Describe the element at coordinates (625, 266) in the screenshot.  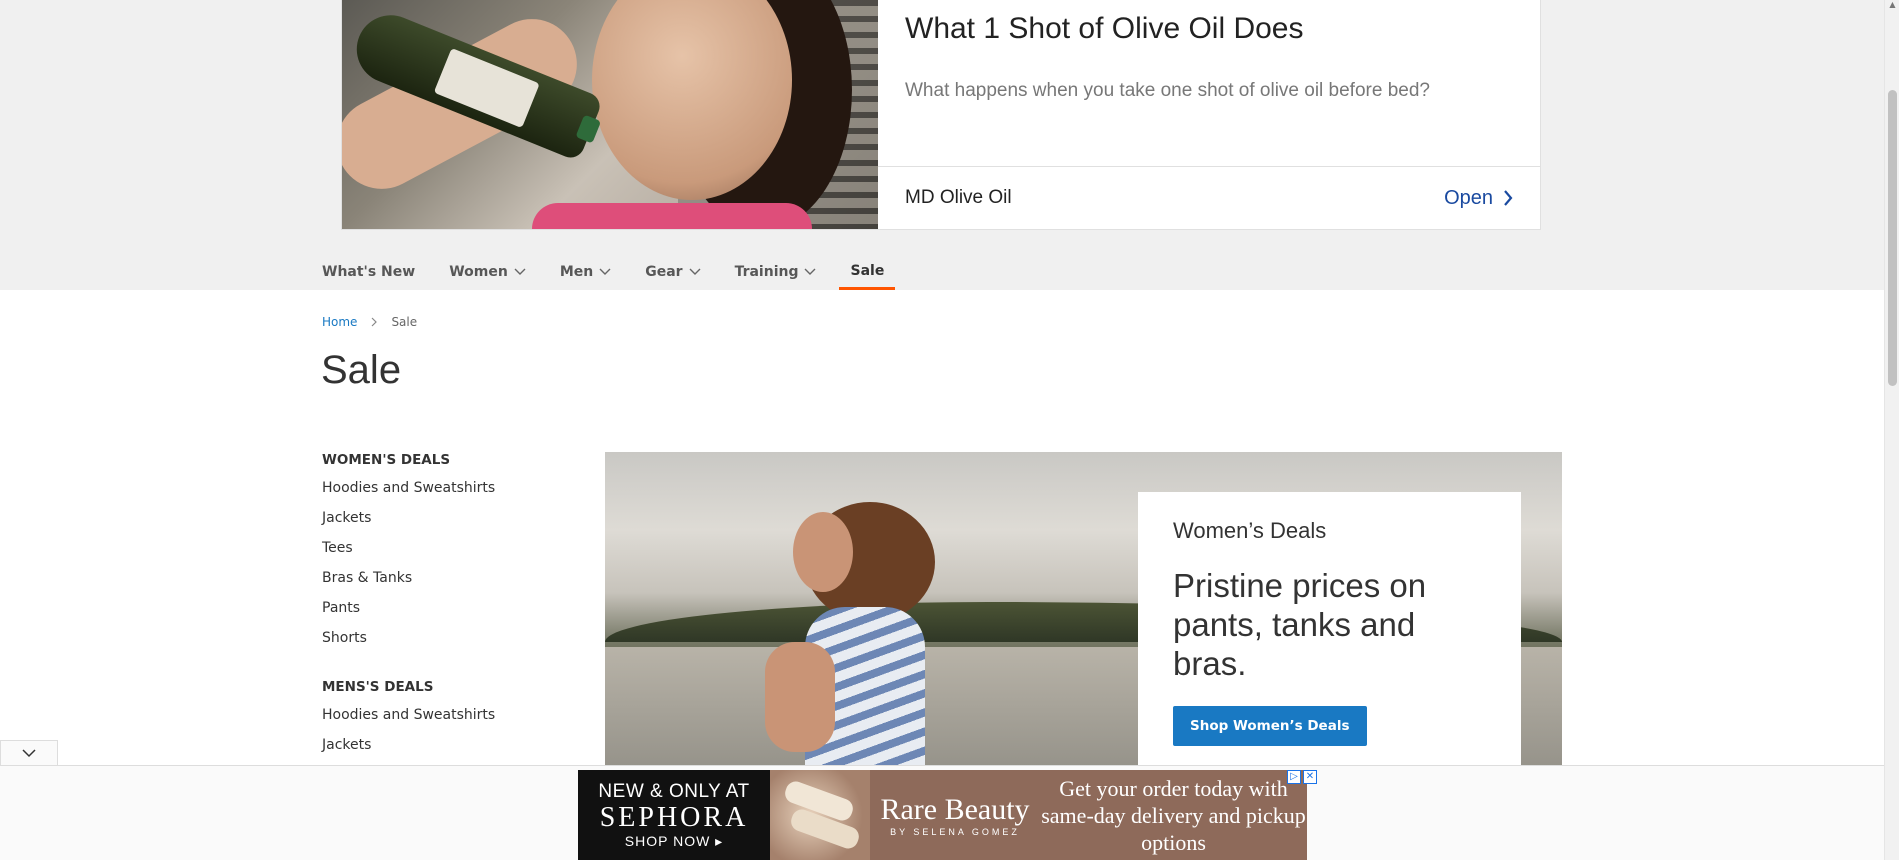
I see `main-nav: What's New Women Men Gear Training Sale` at that location.